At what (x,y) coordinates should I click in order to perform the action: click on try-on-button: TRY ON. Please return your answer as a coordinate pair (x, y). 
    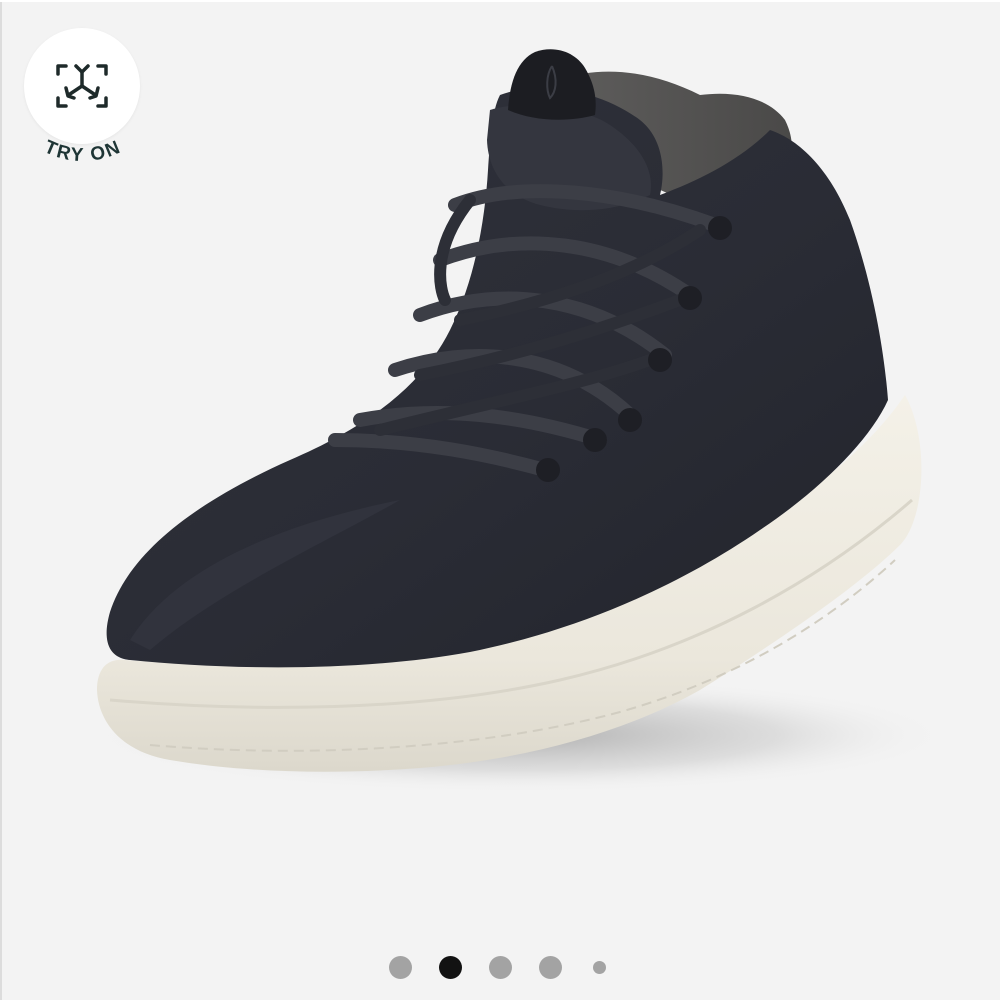
    Looking at the image, I should click on (83, 103).